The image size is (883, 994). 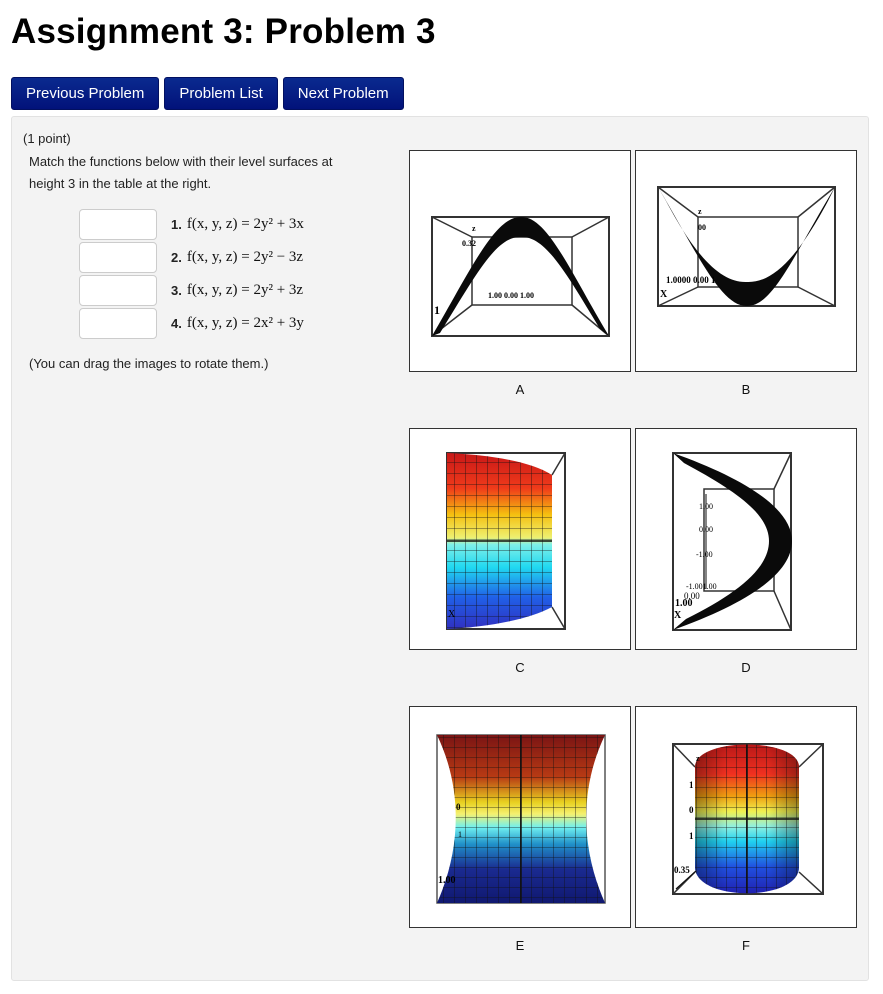 I want to click on surface-c-graphic: X, so click(x=506, y=541).